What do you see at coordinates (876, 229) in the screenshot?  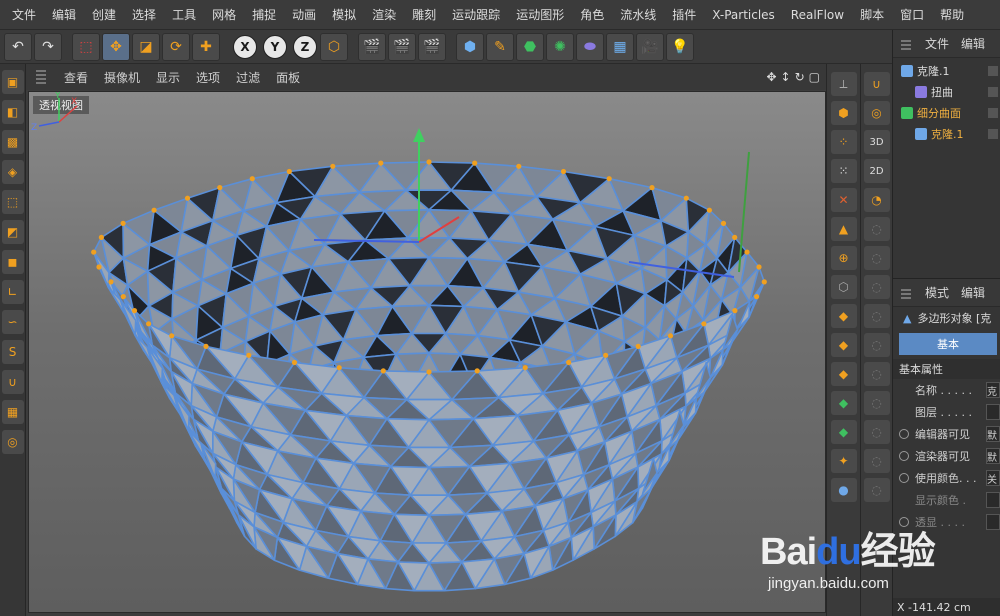 I see `snap-option-1-icon: ◌` at bounding box center [876, 229].